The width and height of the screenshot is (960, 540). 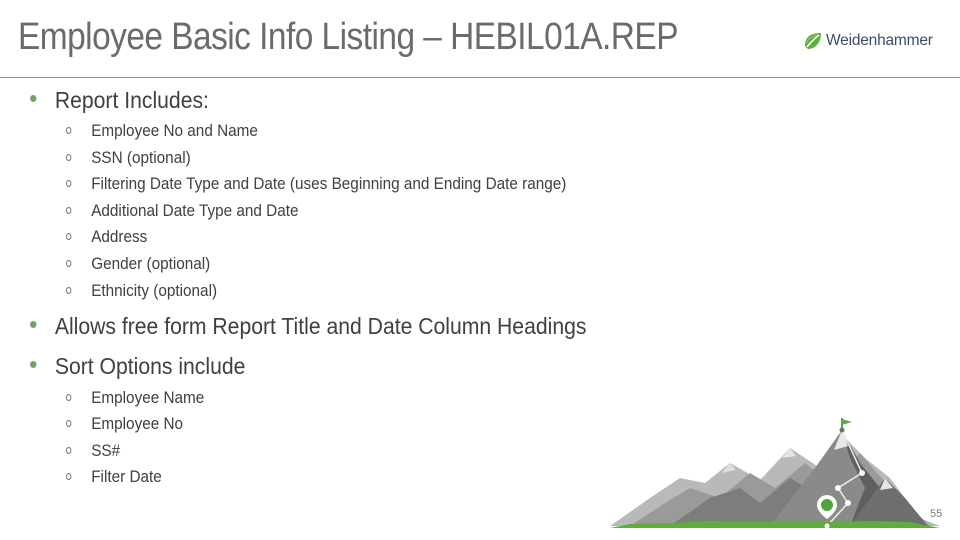 I want to click on summit-flag-icon, so click(x=847, y=422).